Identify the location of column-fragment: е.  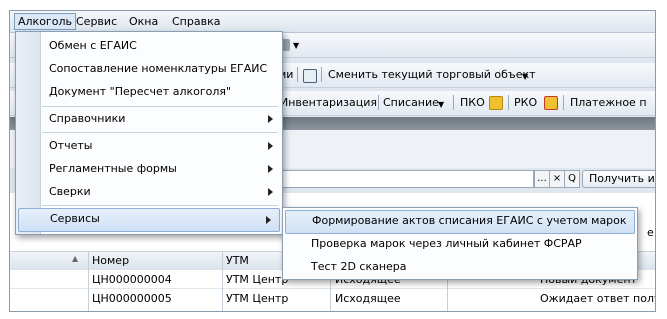
(650, 232).